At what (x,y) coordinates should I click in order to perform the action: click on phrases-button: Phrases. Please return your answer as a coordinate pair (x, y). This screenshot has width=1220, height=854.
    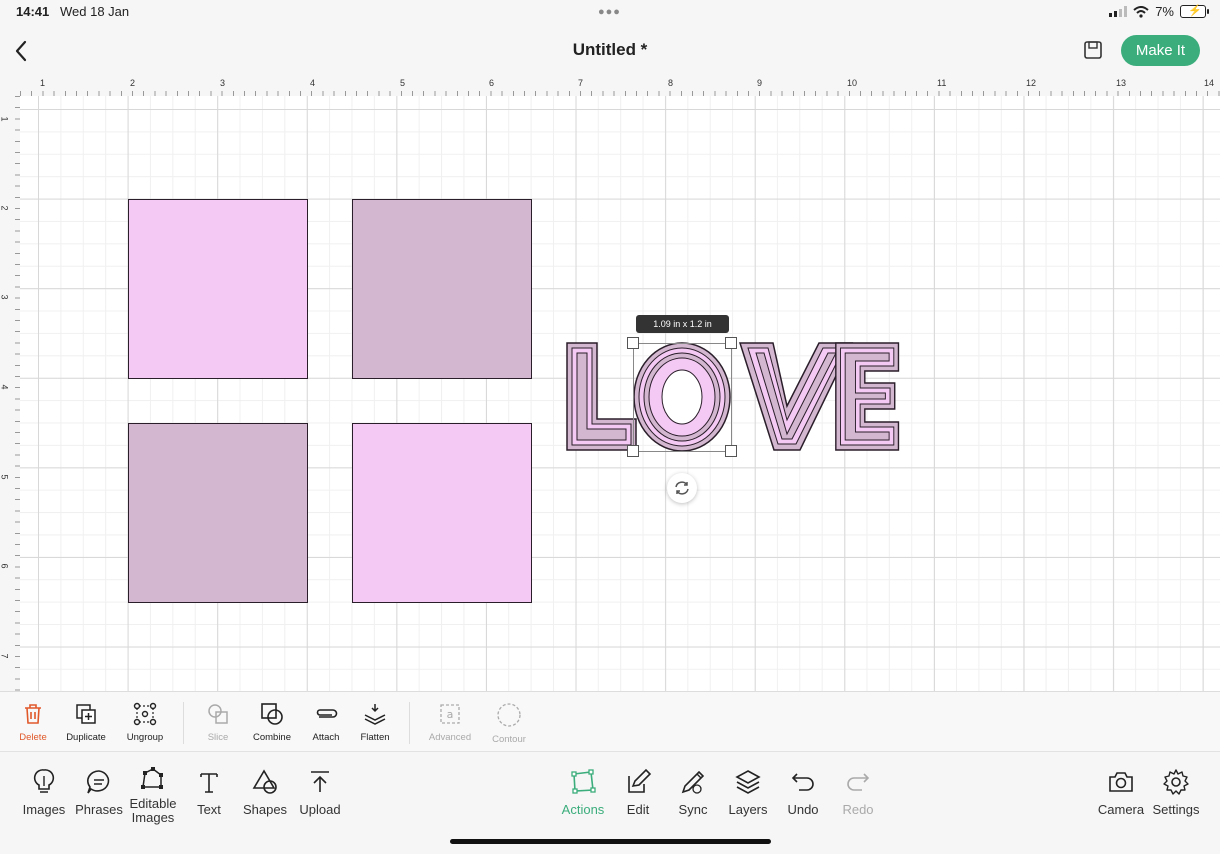
    Looking at the image, I should click on (99, 792).